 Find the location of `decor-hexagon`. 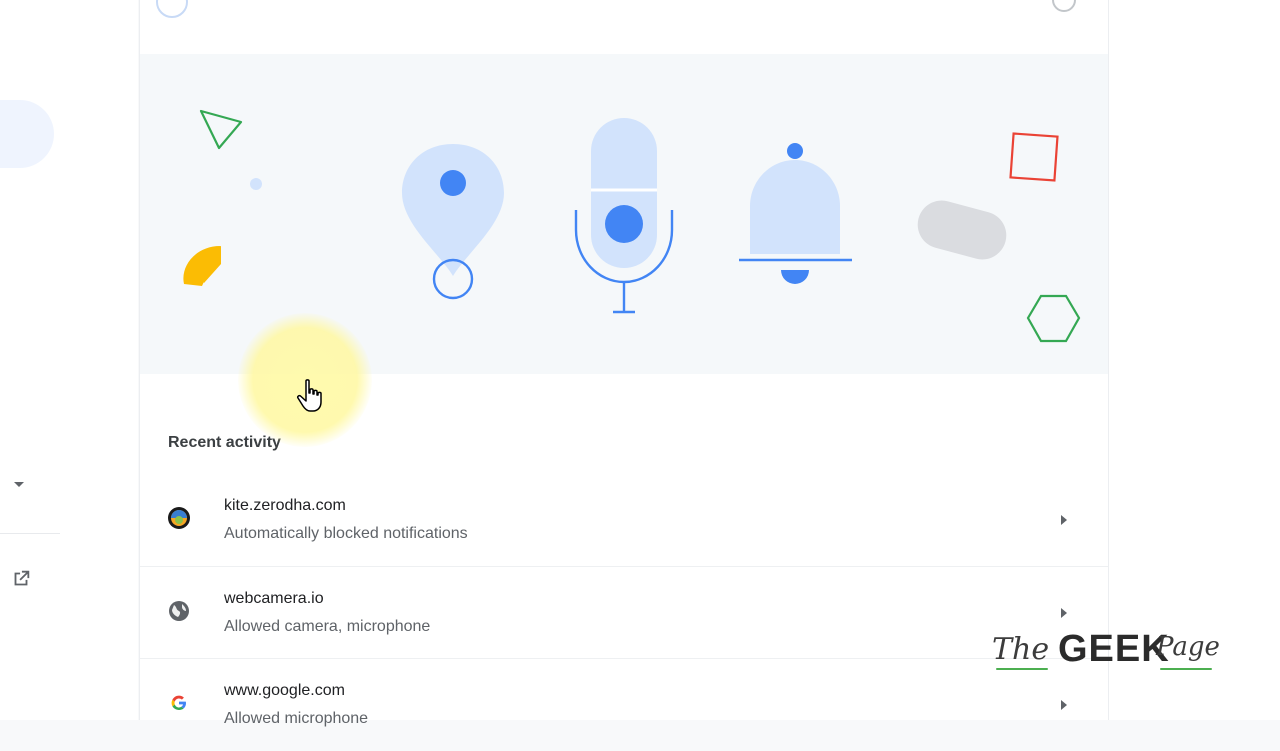

decor-hexagon is located at coordinates (1053, 318).